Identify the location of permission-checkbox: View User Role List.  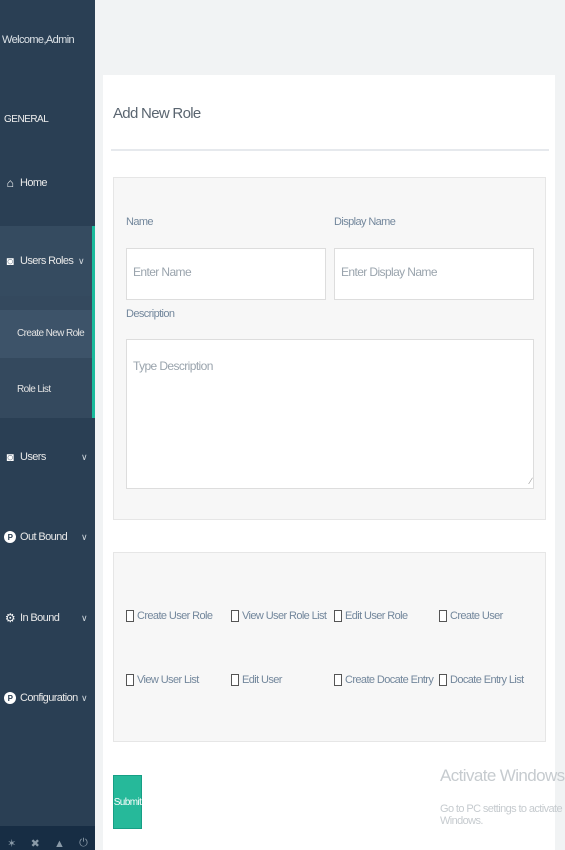
(279, 616).